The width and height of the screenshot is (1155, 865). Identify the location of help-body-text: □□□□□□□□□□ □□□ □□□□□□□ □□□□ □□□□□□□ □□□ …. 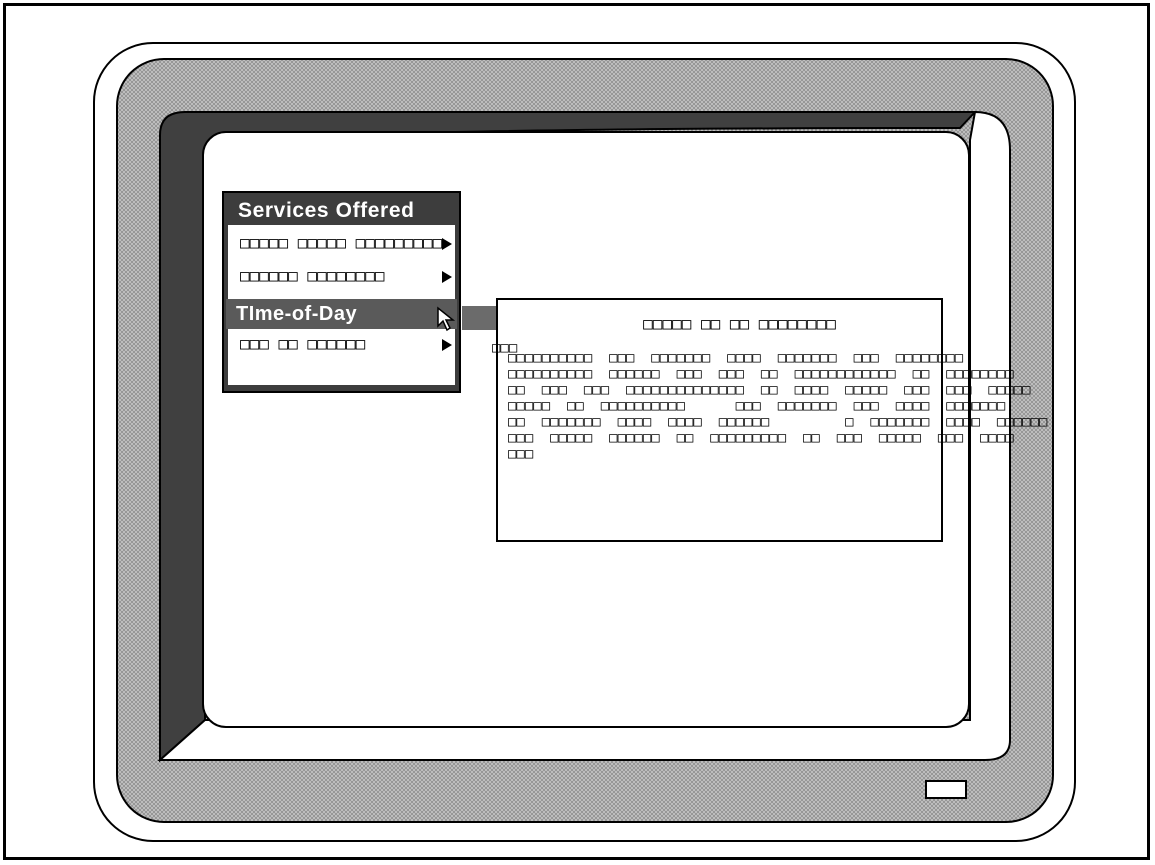
(778, 406).